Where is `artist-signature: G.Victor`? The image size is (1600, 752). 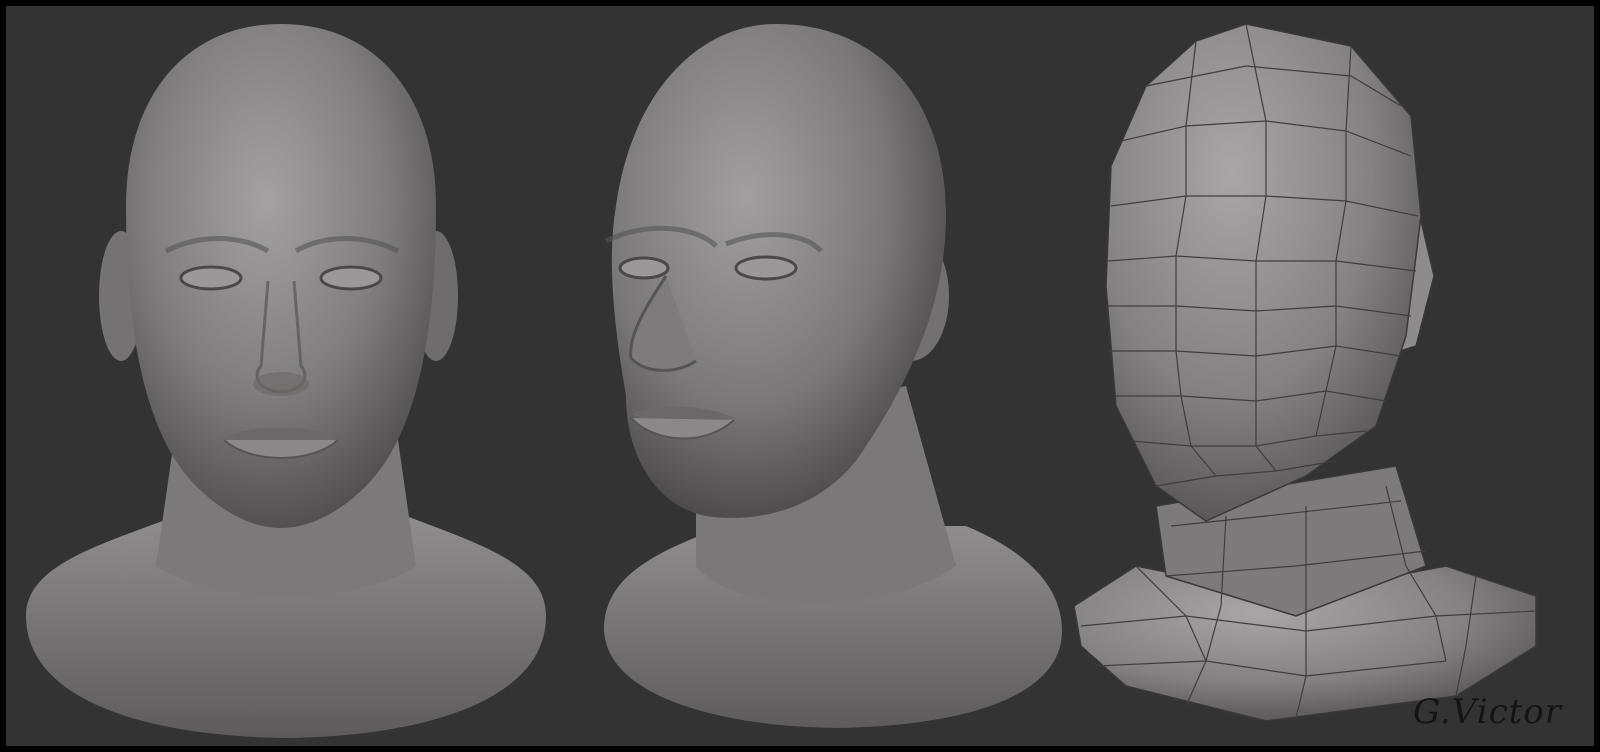 artist-signature: G.Victor is located at coordinates (1487, 712).